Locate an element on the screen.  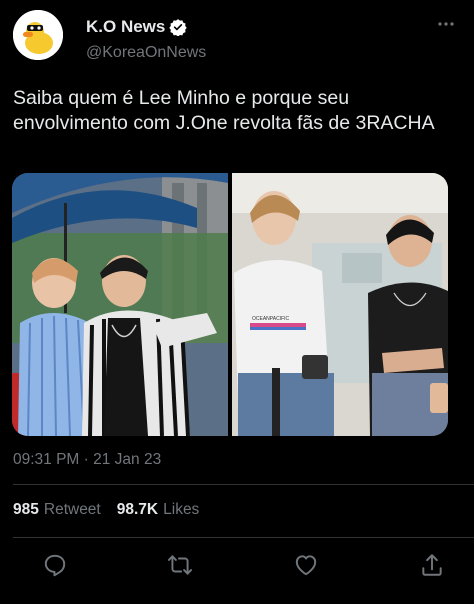
reply-icon is located at coordinates (55, 565).